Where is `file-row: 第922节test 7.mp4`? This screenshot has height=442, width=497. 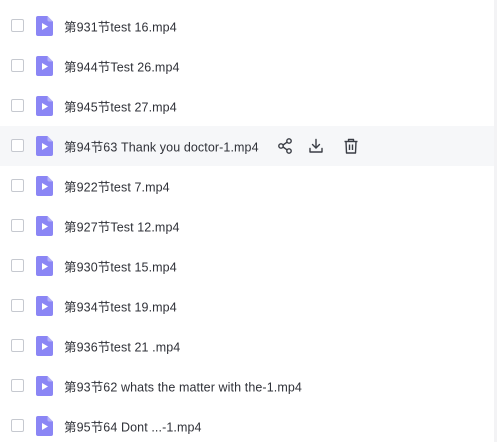
file-row: 第922节test 7.mp4 is located at coordinates (248, 186).